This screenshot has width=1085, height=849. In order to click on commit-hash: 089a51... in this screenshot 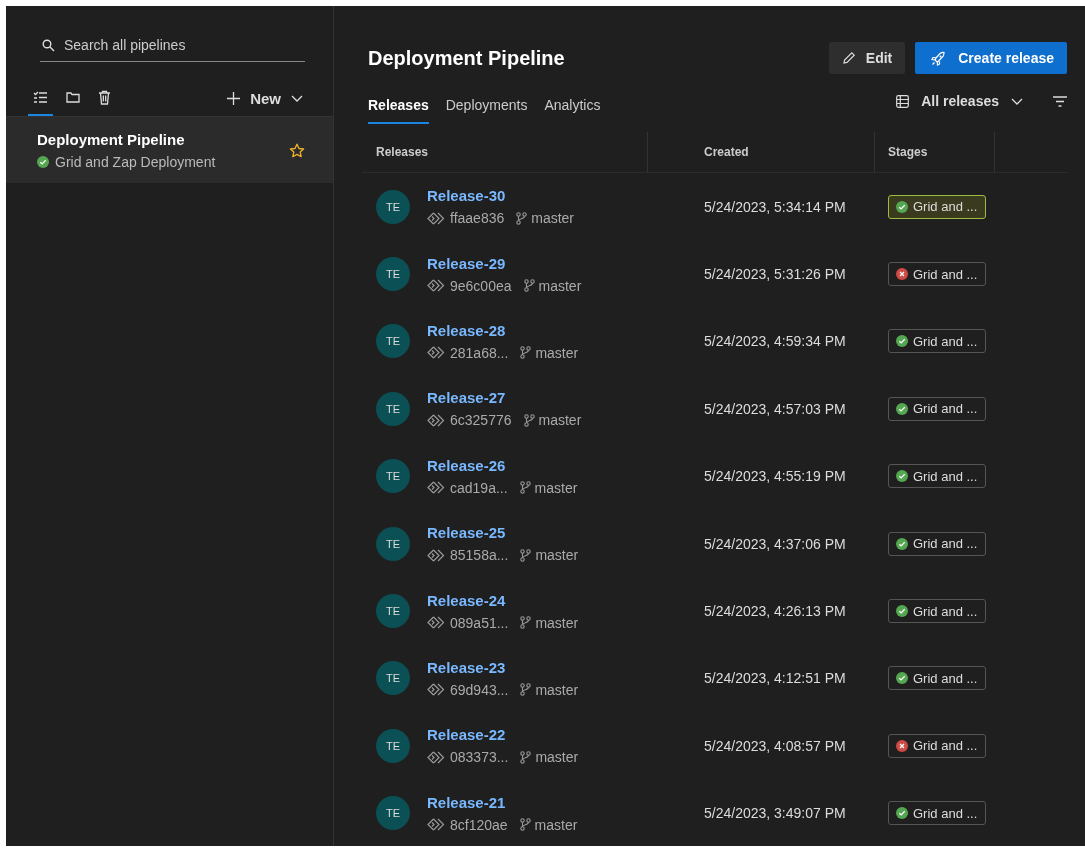, I will do `click(479, 622)`.